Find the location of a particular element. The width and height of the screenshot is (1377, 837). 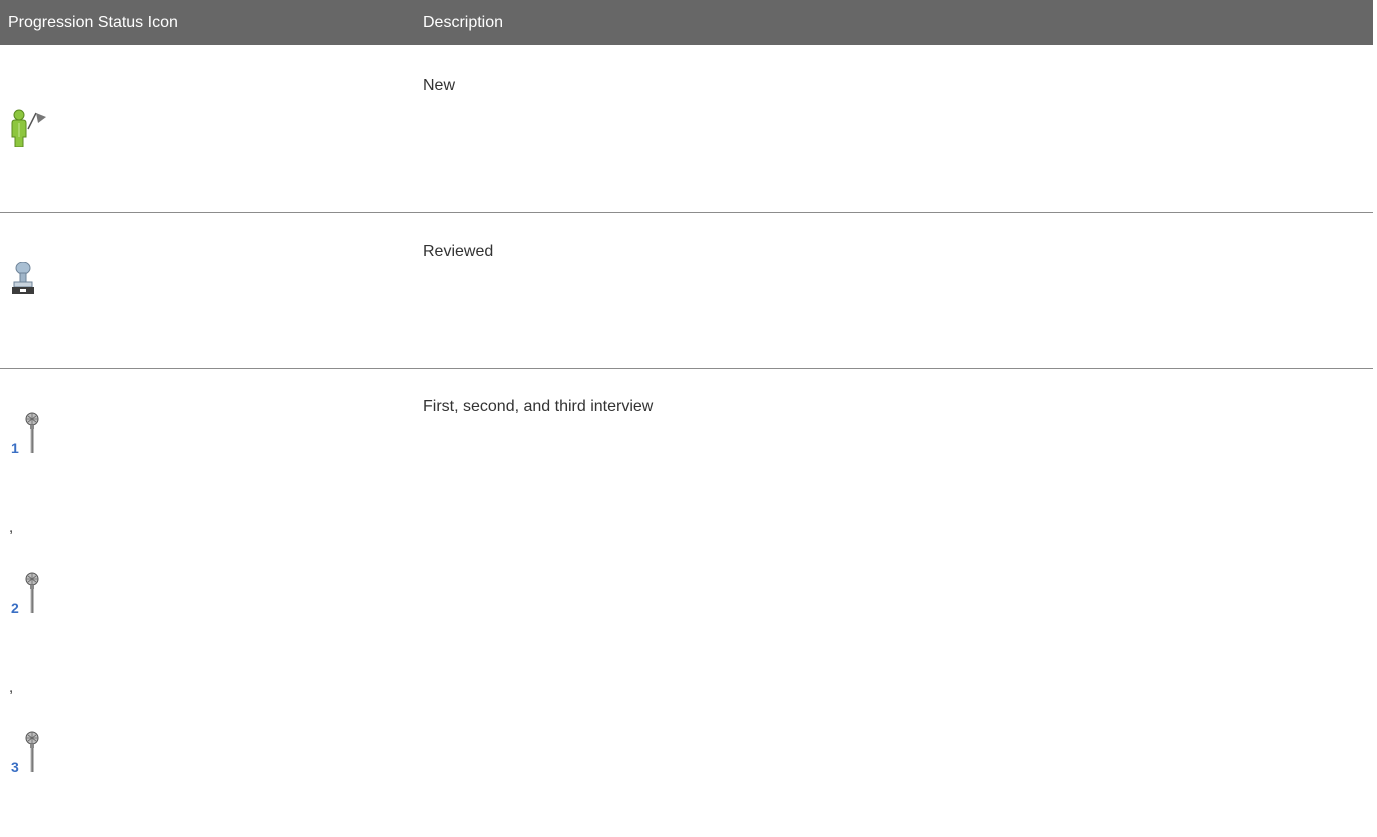

interview-number-1: 1 is located at coordinates (15, 447).